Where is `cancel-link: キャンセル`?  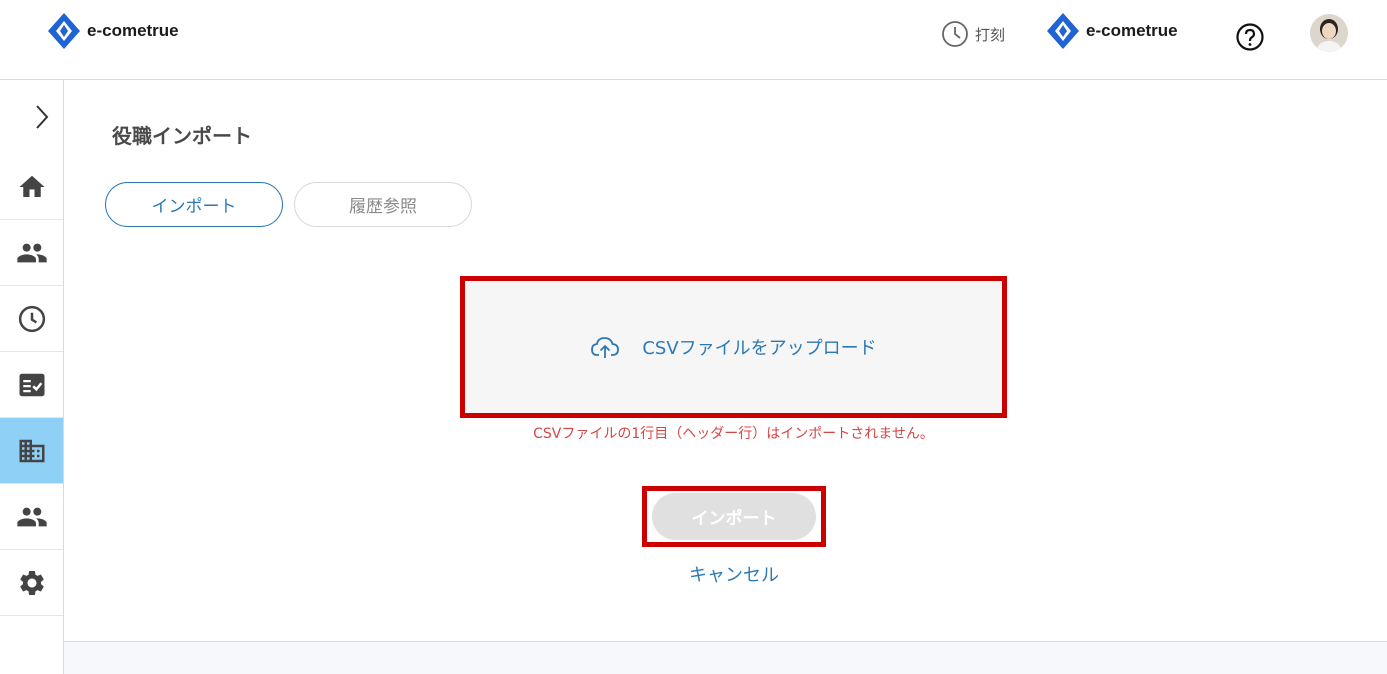 cancel-link: キャンセル is located at coordinates (734, 574).